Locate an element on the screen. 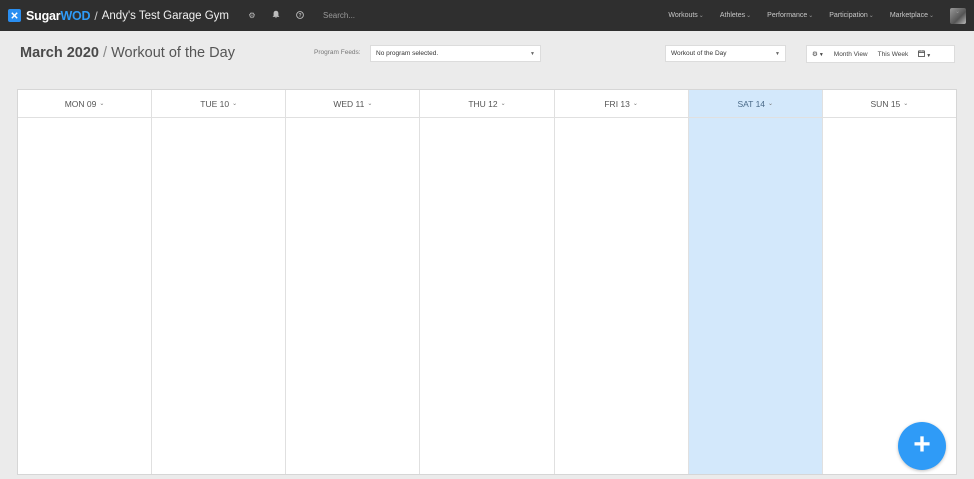 The height and width of the screenshot is (479, 974). day-header: WED 11 ⌄ is located at coordinates (353, 104).